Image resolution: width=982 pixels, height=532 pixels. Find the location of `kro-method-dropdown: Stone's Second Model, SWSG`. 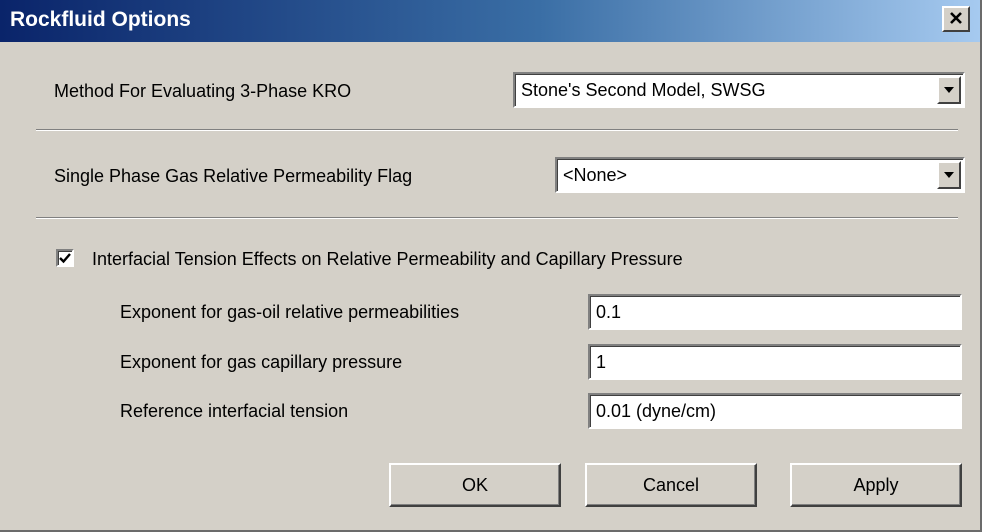

kro-method-dropdown: Stone's Second Model, SWSG is located at coordinates (739, 90).